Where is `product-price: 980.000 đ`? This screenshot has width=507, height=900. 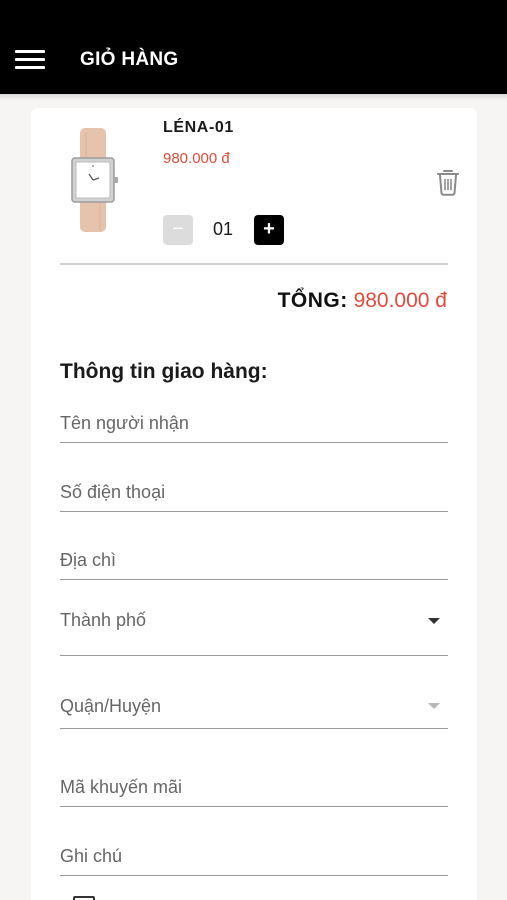
product-price: 980.000 đ is located at coordinates (196, 158).